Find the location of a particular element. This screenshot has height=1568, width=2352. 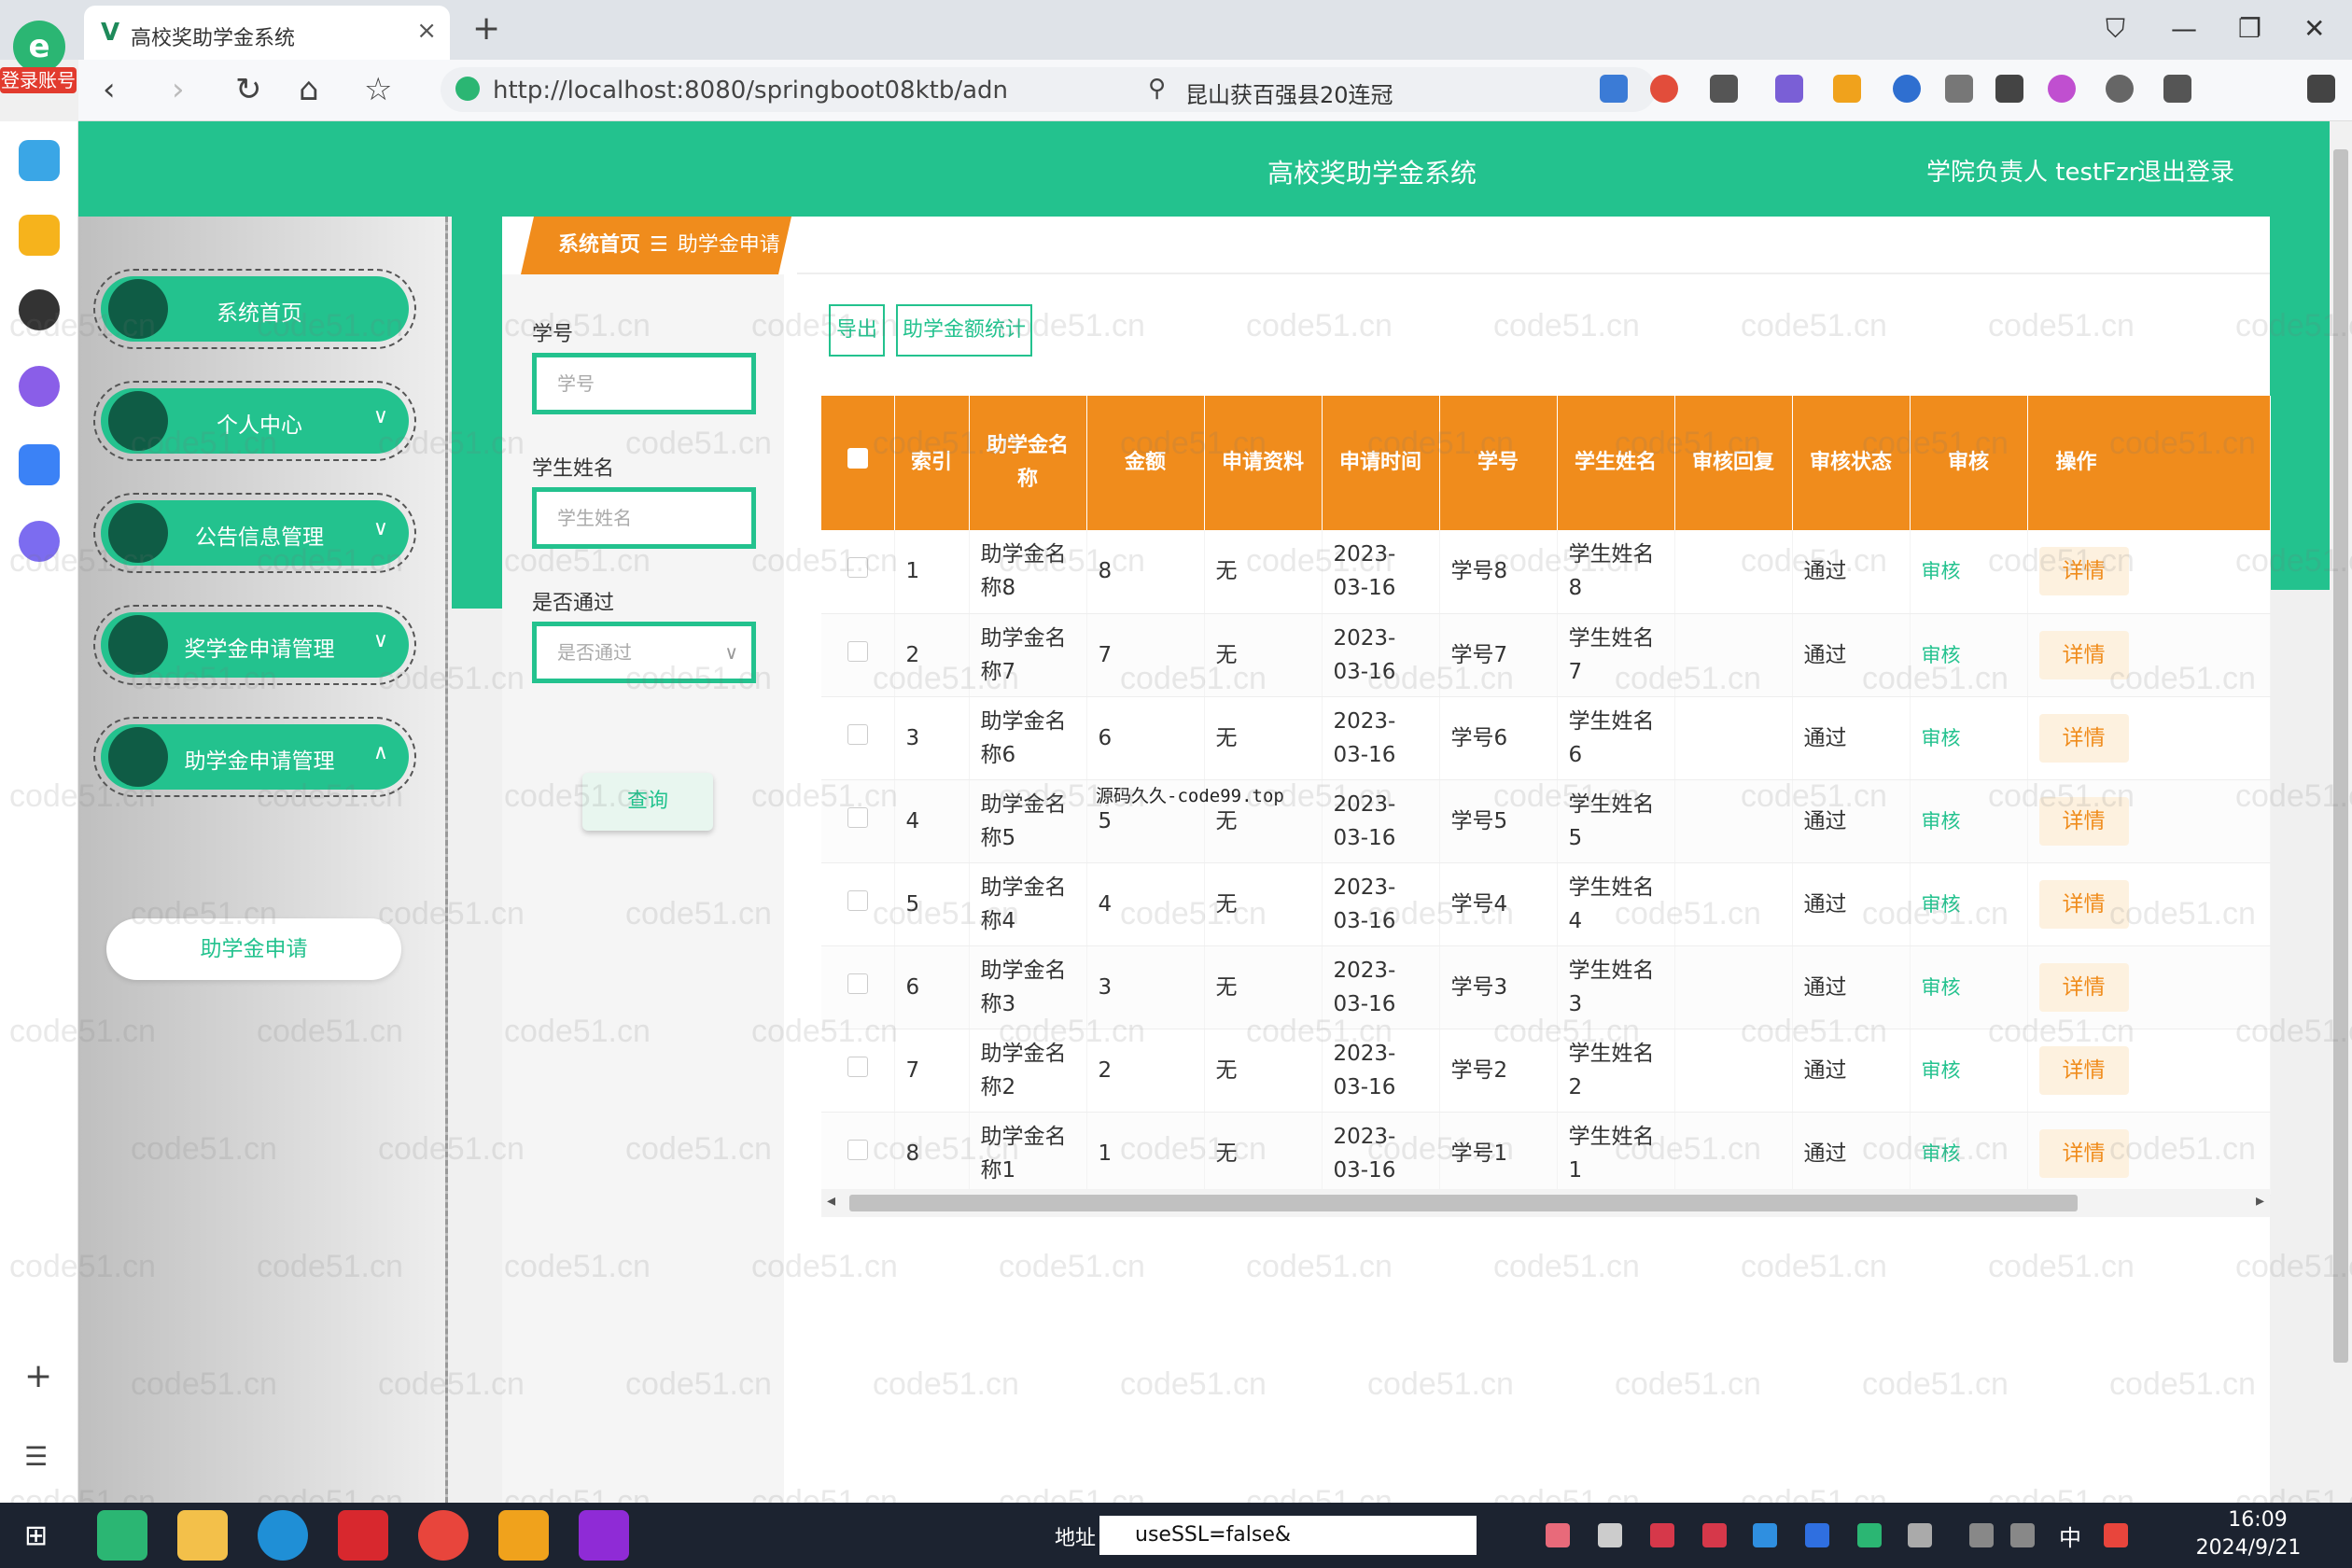

vertical-scrollbar is located at coordinates (2341, 812).